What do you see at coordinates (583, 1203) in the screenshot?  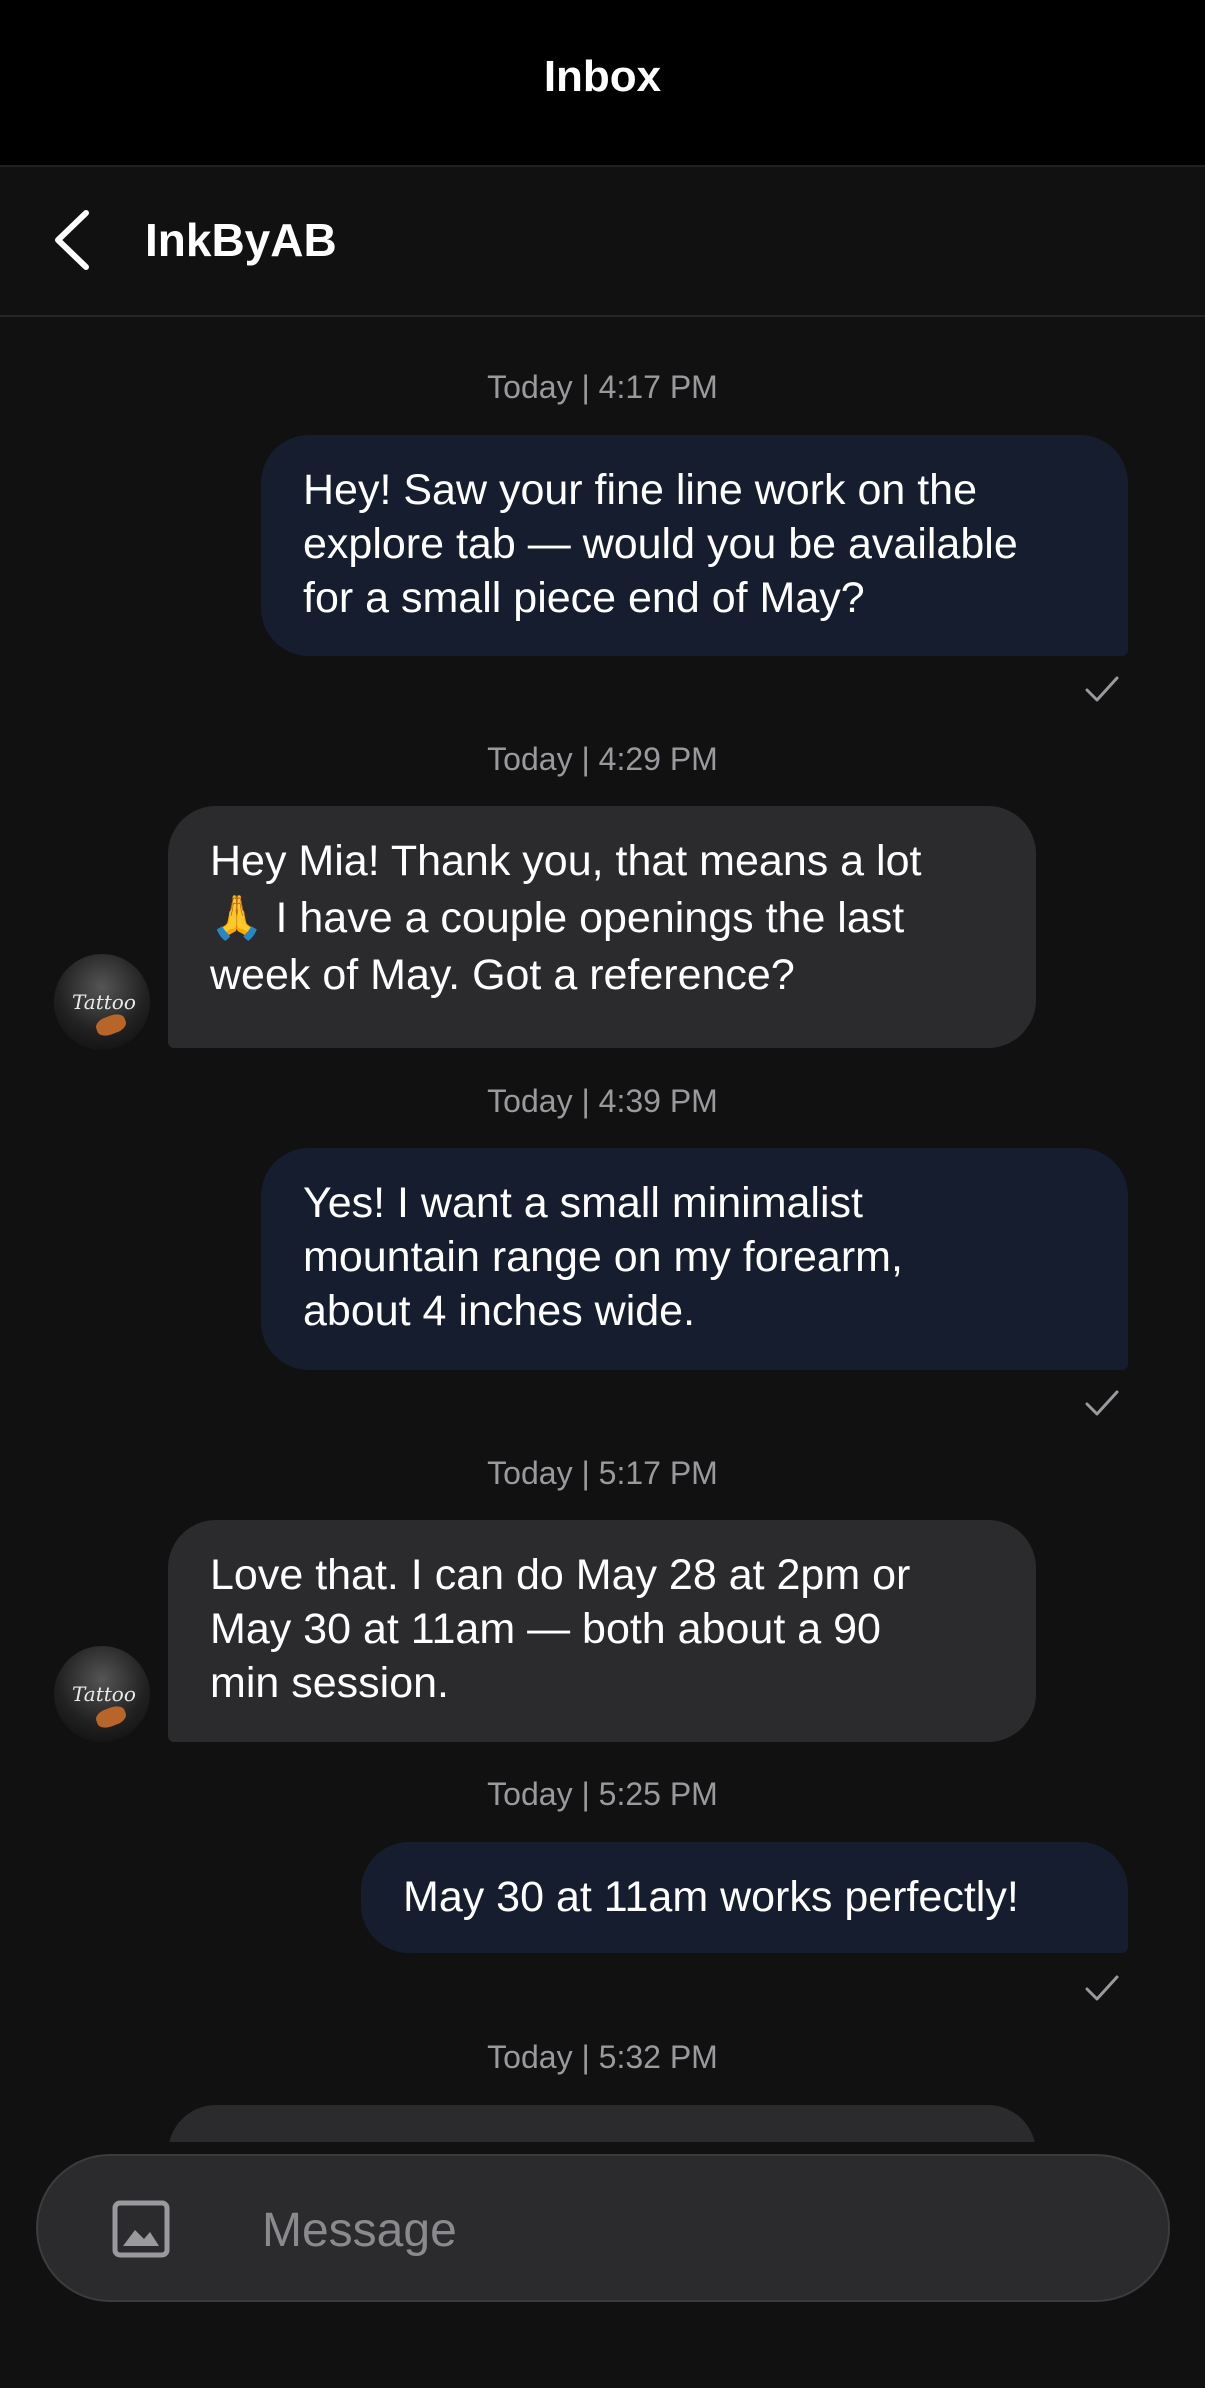 I see `message-line: Yes! I want a small minimalist` at bounding box center [583, 1203].